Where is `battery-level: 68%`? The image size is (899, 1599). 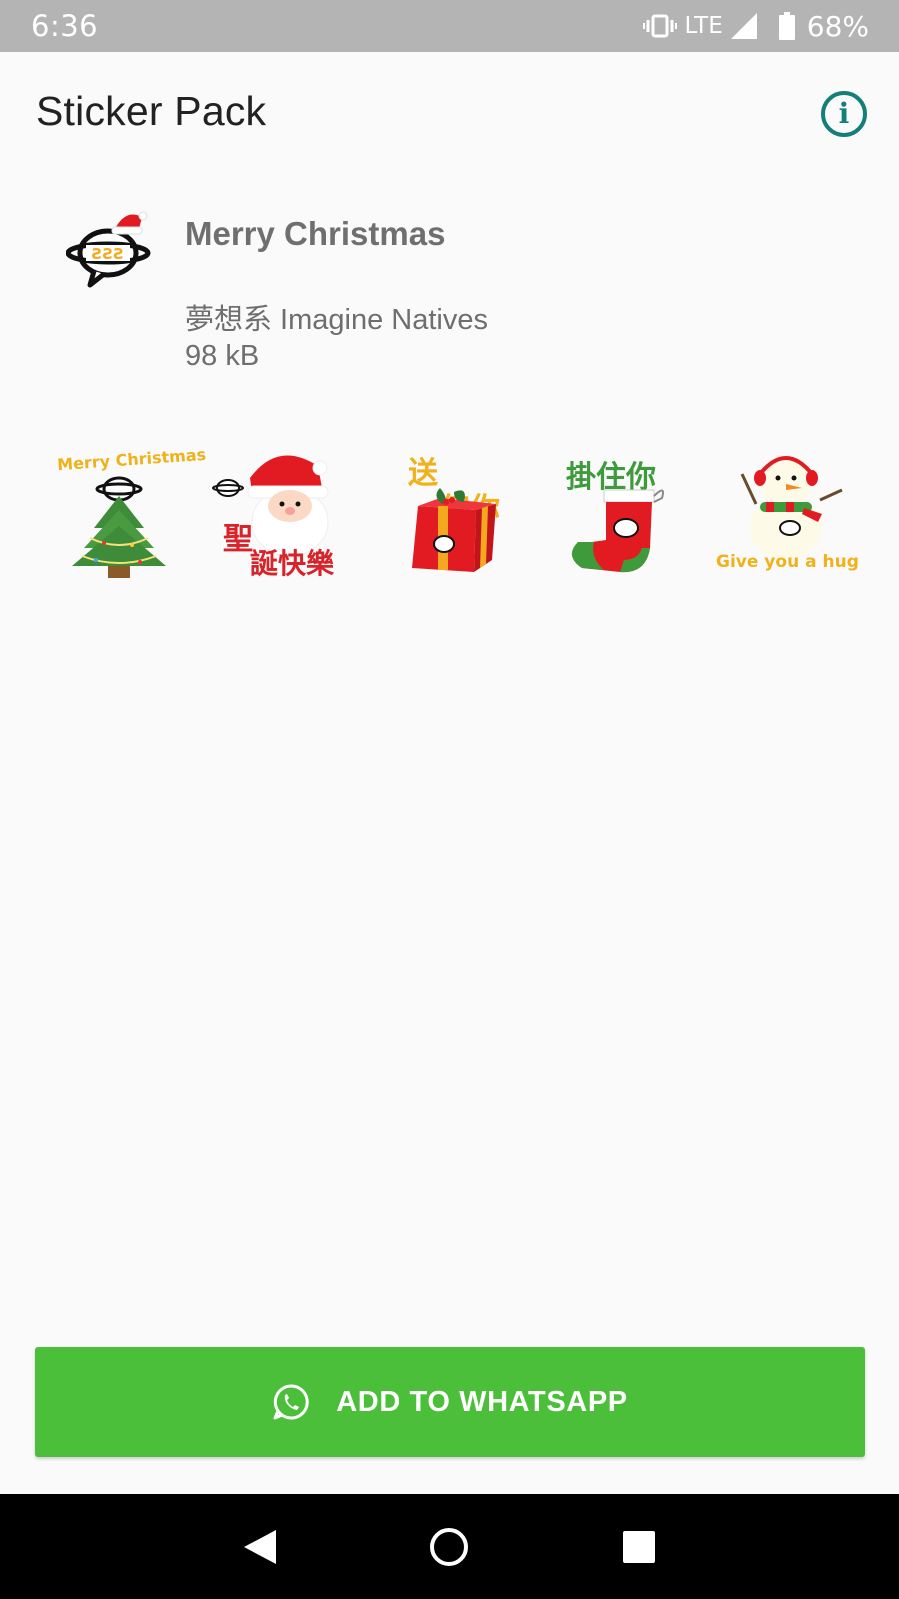
battery-level: 68% is located at coordinates (837, 26).